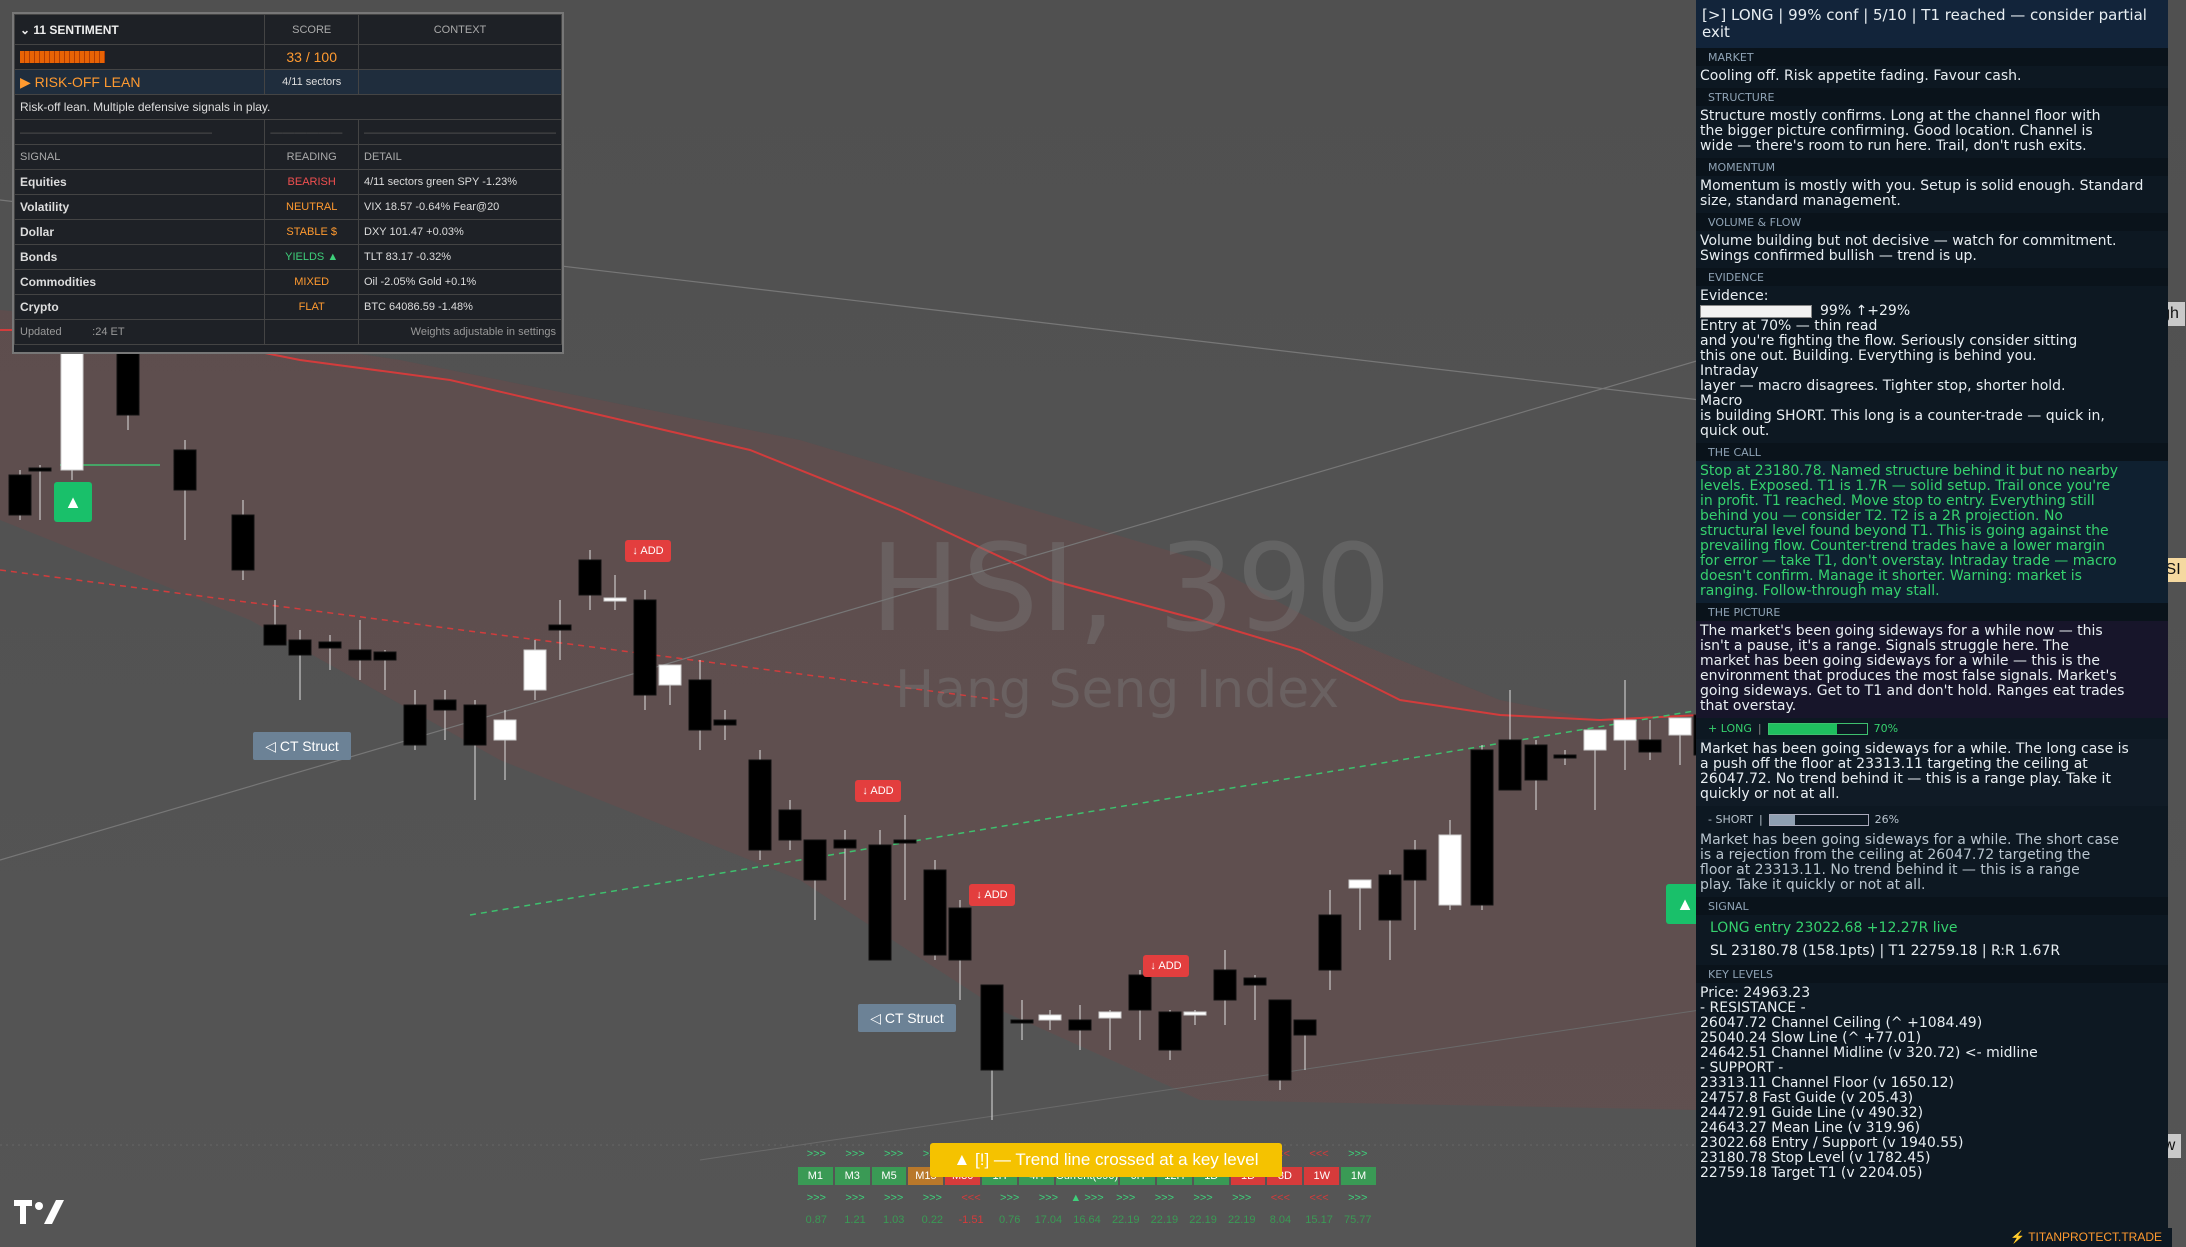 The width and height of the screenshot is (2186, 1247). What do you see at coordinates (311, 57) in the screenshot?
I see `score-value: 33 / 100` at bounding box center [311, 57].